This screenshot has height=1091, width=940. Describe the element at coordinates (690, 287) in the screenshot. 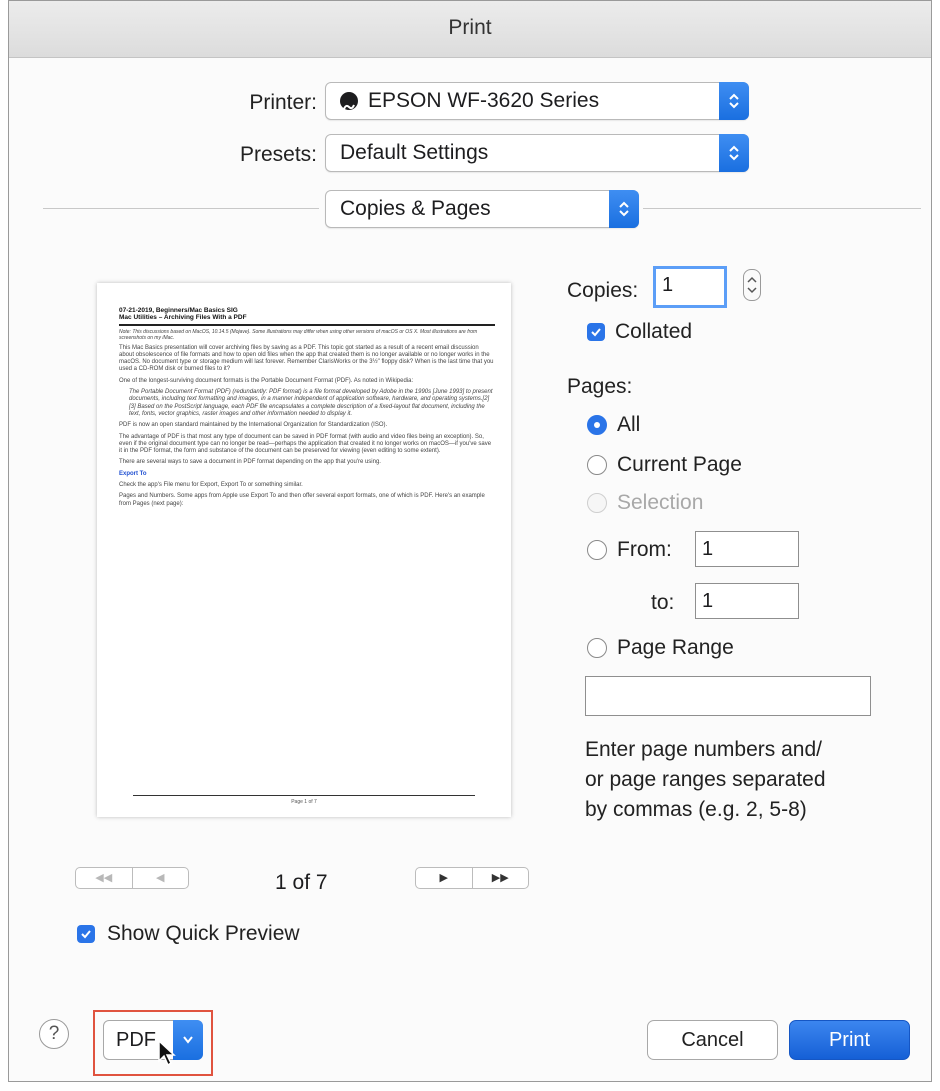

I see `copies-field: 1` at that location.